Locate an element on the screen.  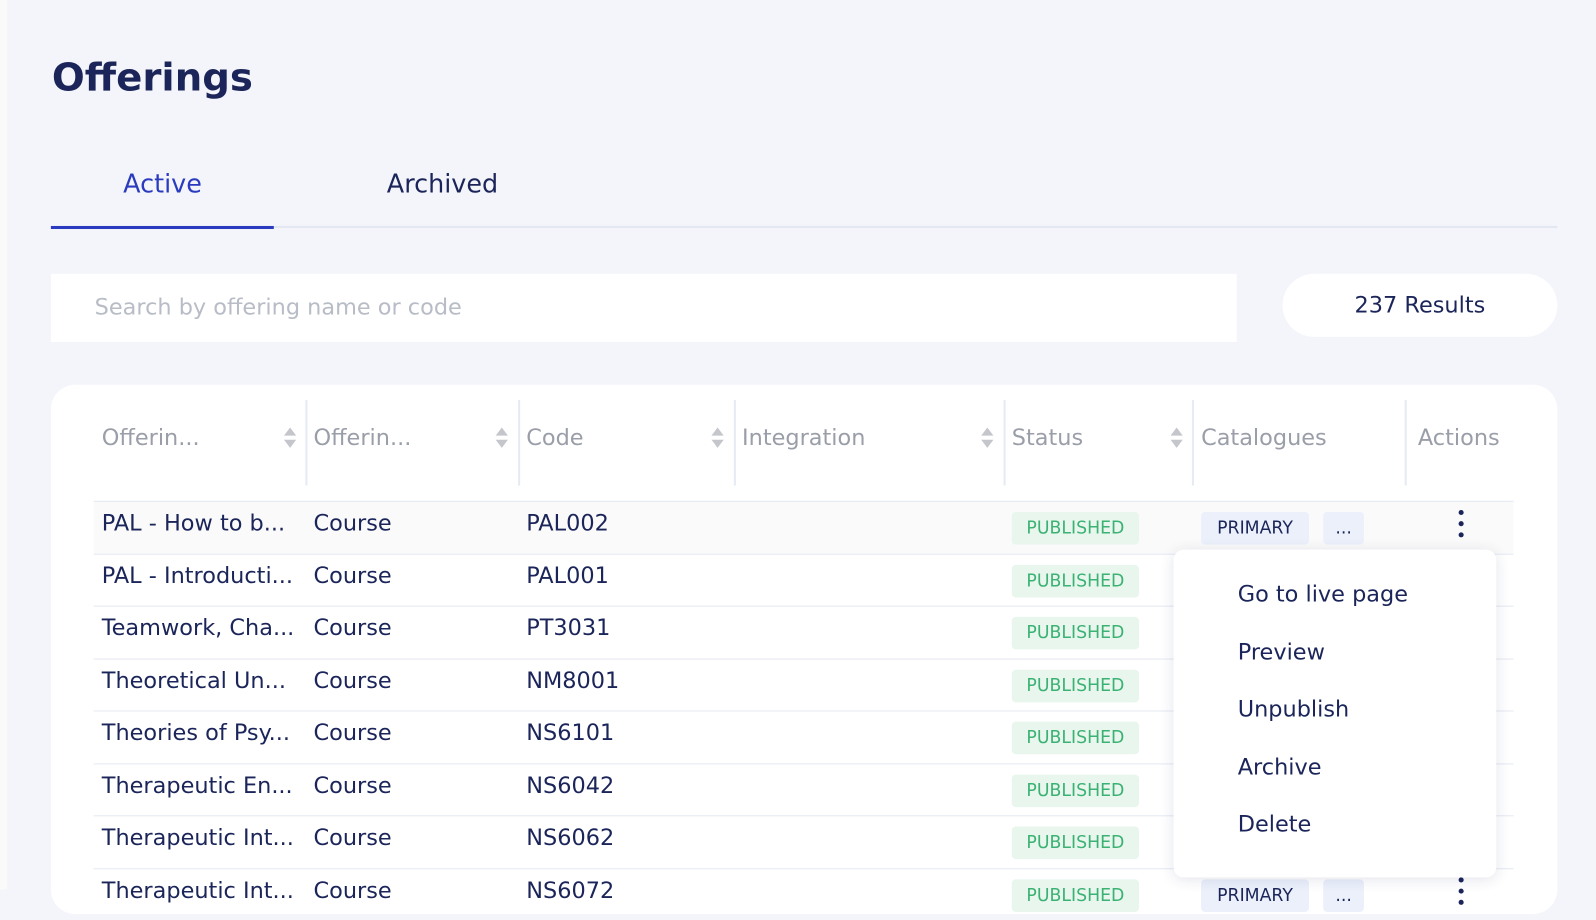
left-edge is located at coordinates (4, 445).